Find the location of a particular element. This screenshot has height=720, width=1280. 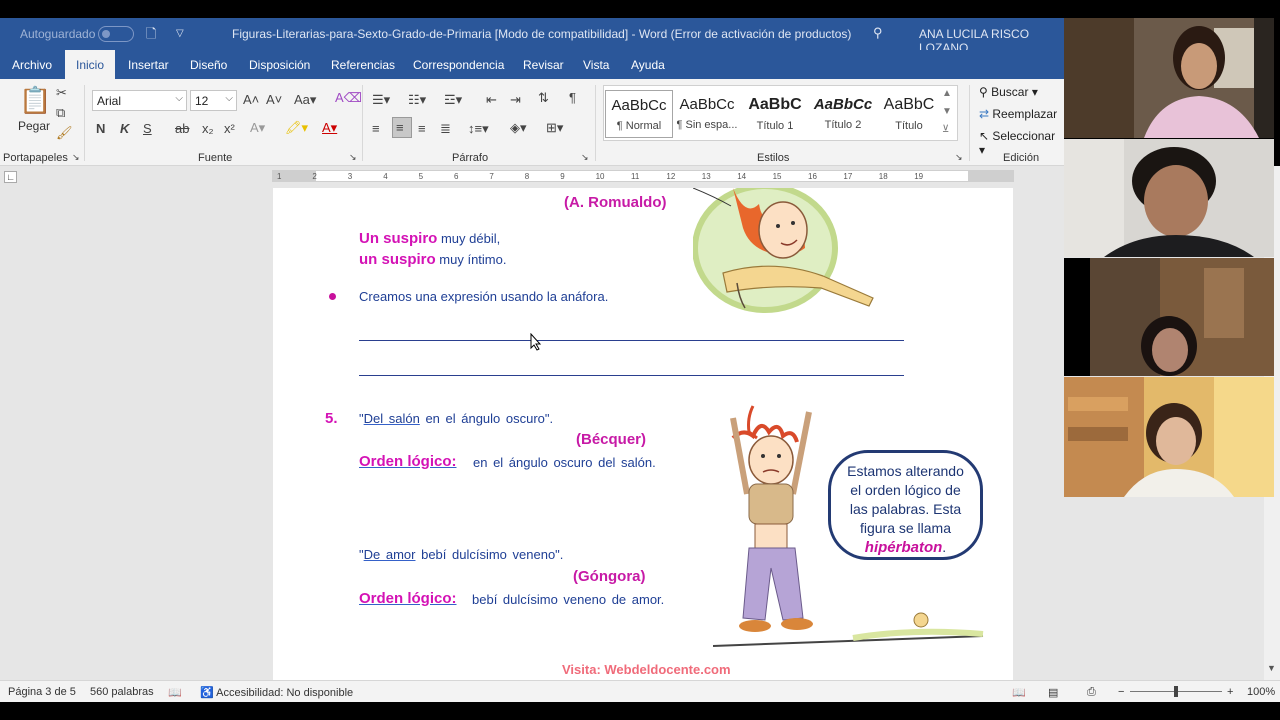

style-heading-2: AaBbCc Título 2 is located at coordinates (843, 114).